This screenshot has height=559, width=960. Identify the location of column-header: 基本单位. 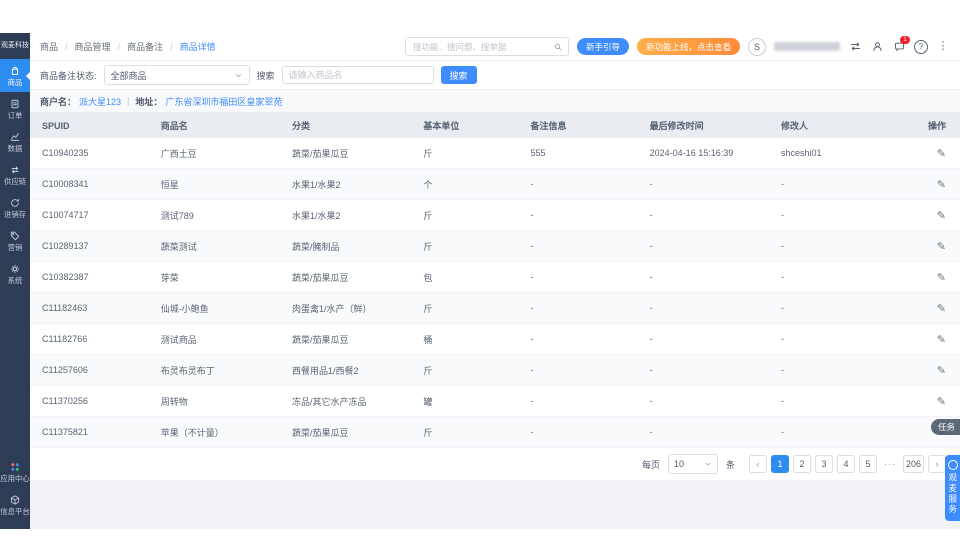
(469, 125).